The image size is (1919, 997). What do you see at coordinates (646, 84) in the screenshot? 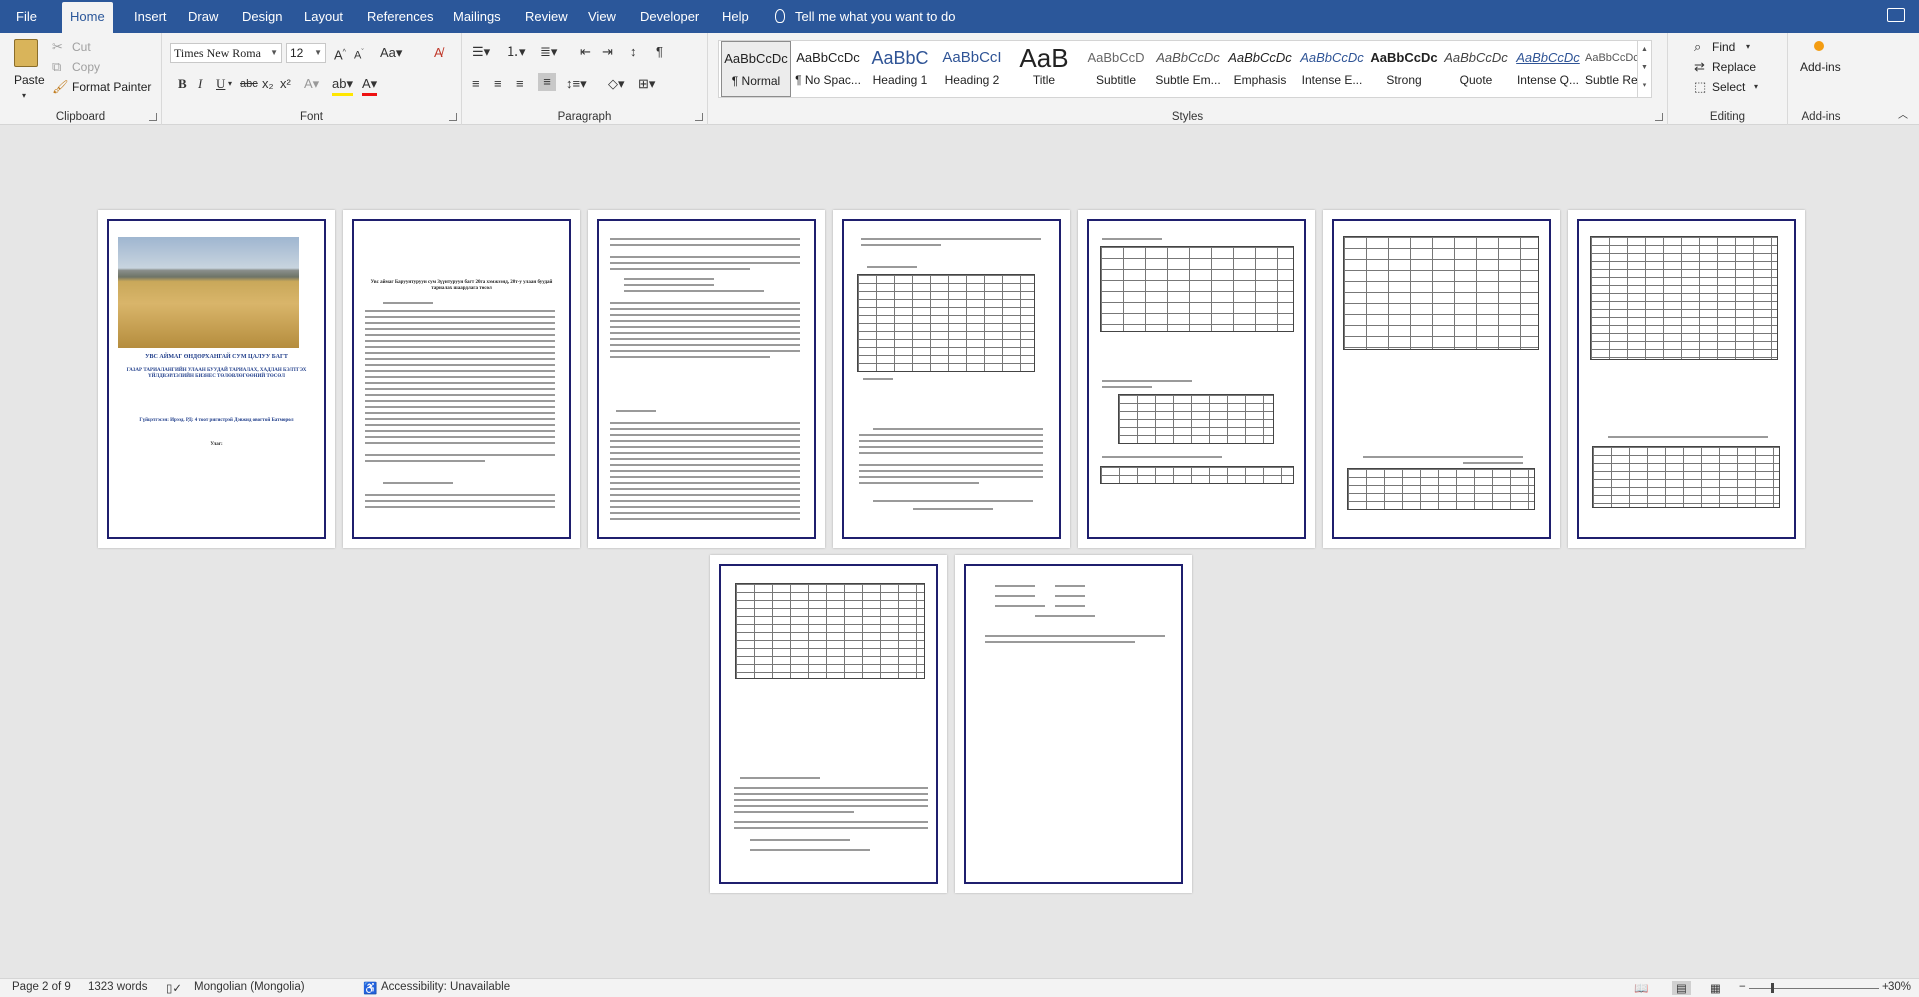
I see `borders-icon: ⊞▾` at bounding box center [646, 84].